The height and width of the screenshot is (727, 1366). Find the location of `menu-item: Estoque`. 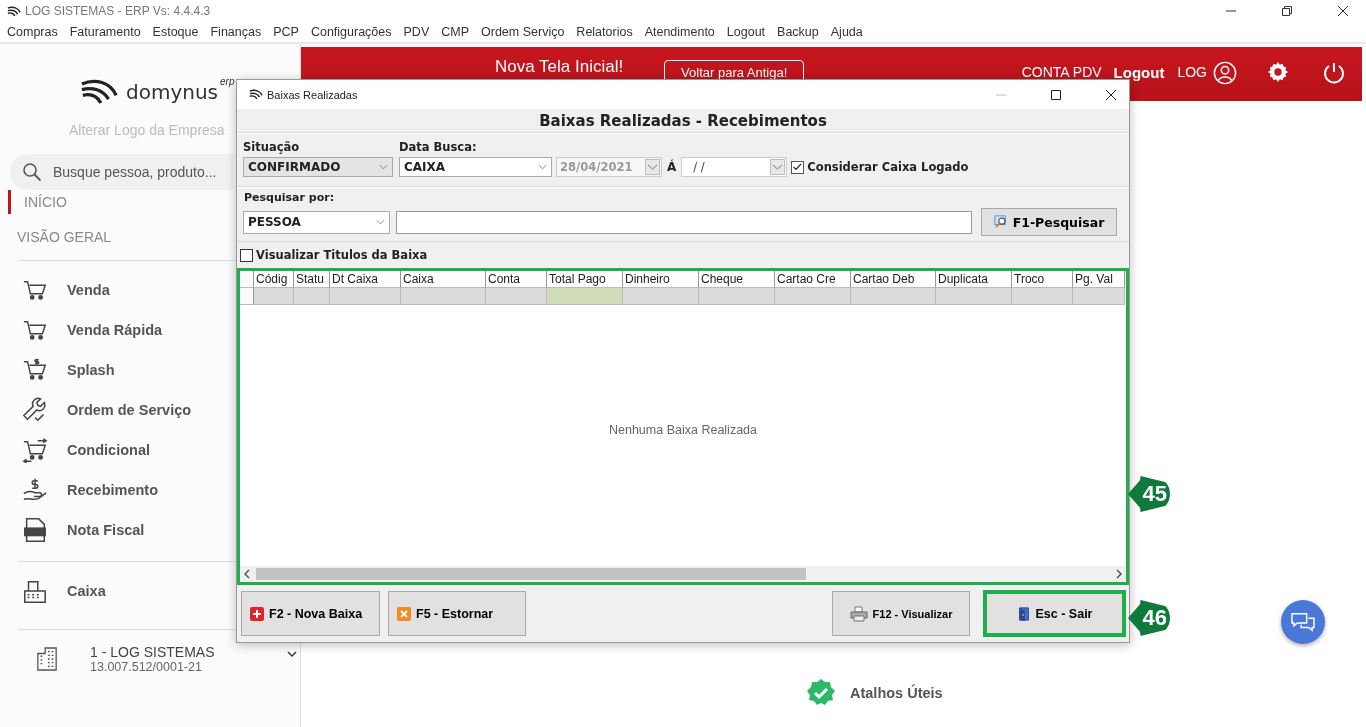

menu-item: Estoque is located at coordinates (175, 32).